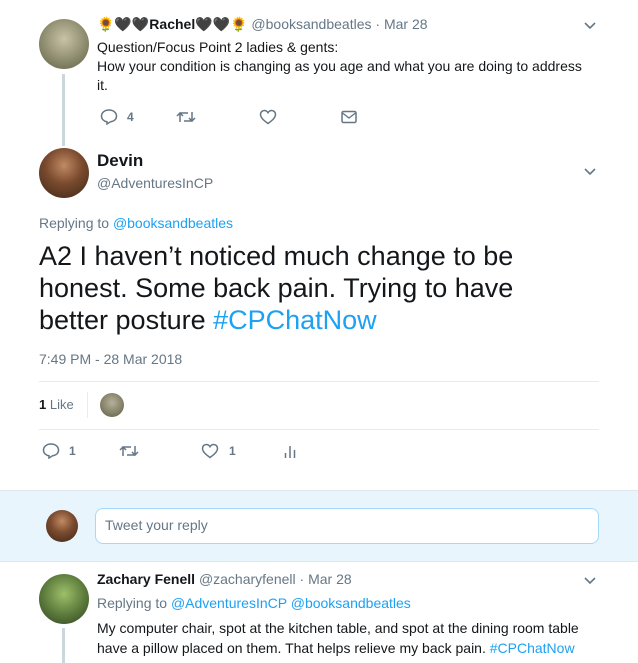 Image resolution: width=638 pixels, height=663 pixels. I want to click on mention-link: @AdventuresInCP, so click(229, 603).